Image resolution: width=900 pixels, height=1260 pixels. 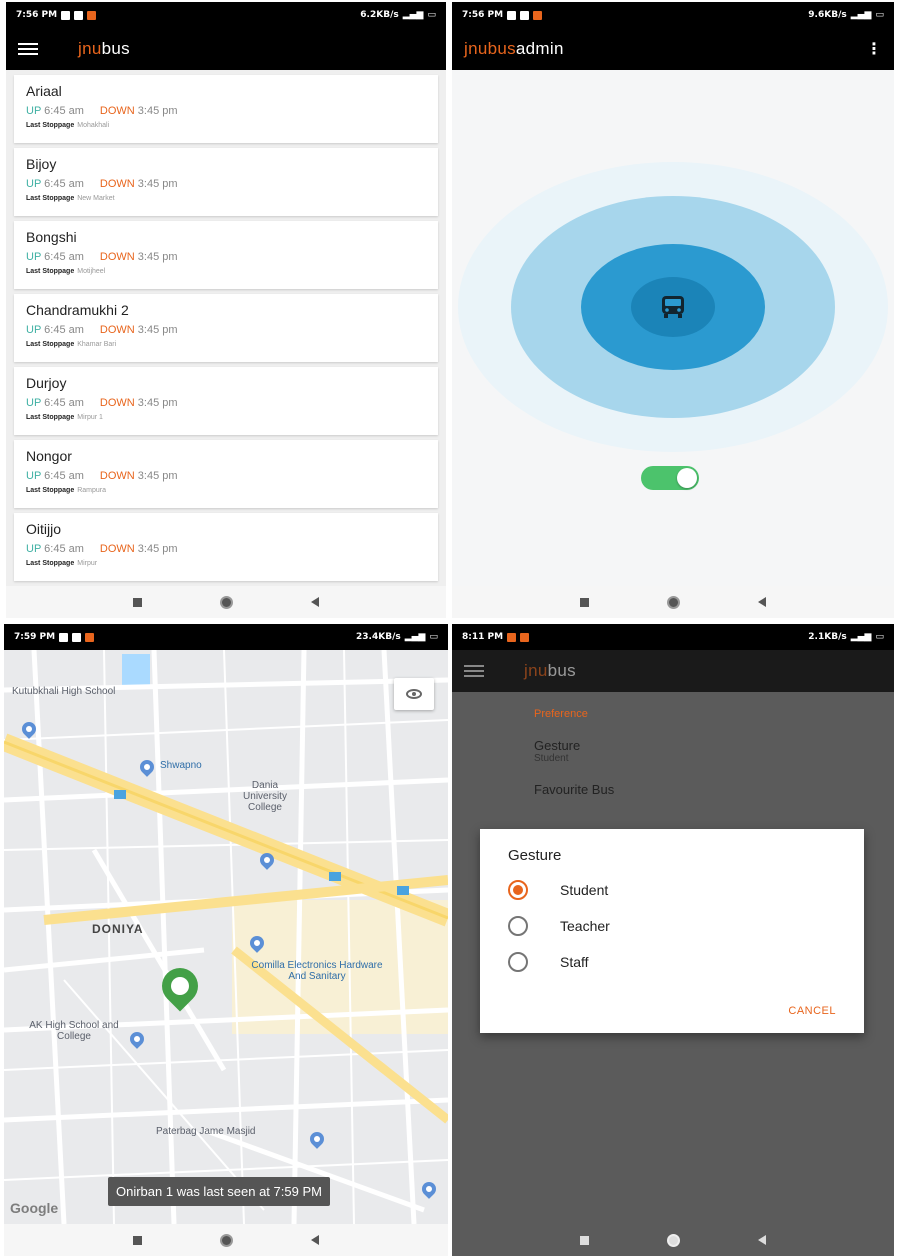 What do you see at coordinates (226, 198) in the screenshot?
I see `last-stoppage: Last Stoppage New Market` at bounding box center [226, 198].